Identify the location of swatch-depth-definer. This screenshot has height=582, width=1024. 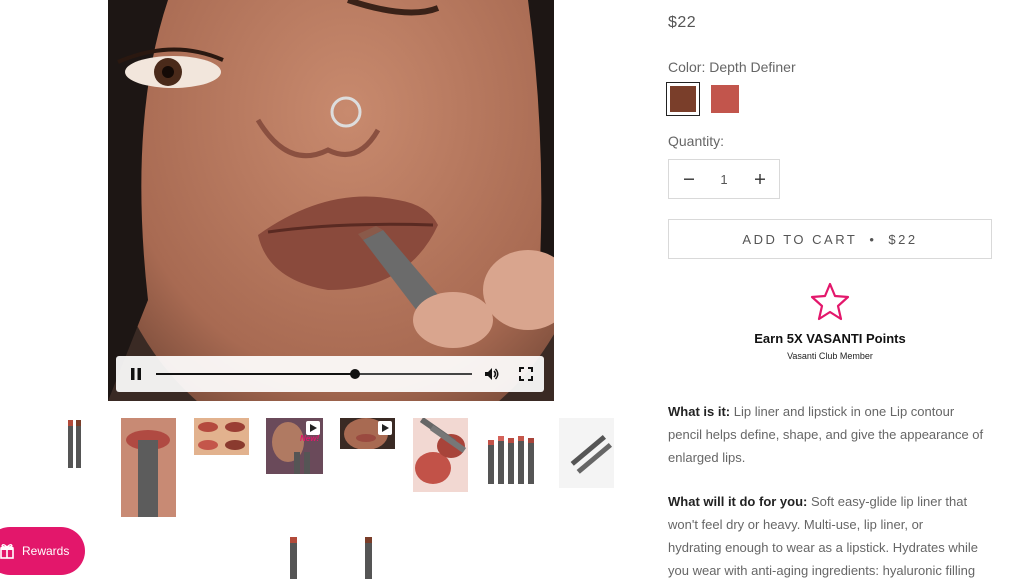
(683, 99).